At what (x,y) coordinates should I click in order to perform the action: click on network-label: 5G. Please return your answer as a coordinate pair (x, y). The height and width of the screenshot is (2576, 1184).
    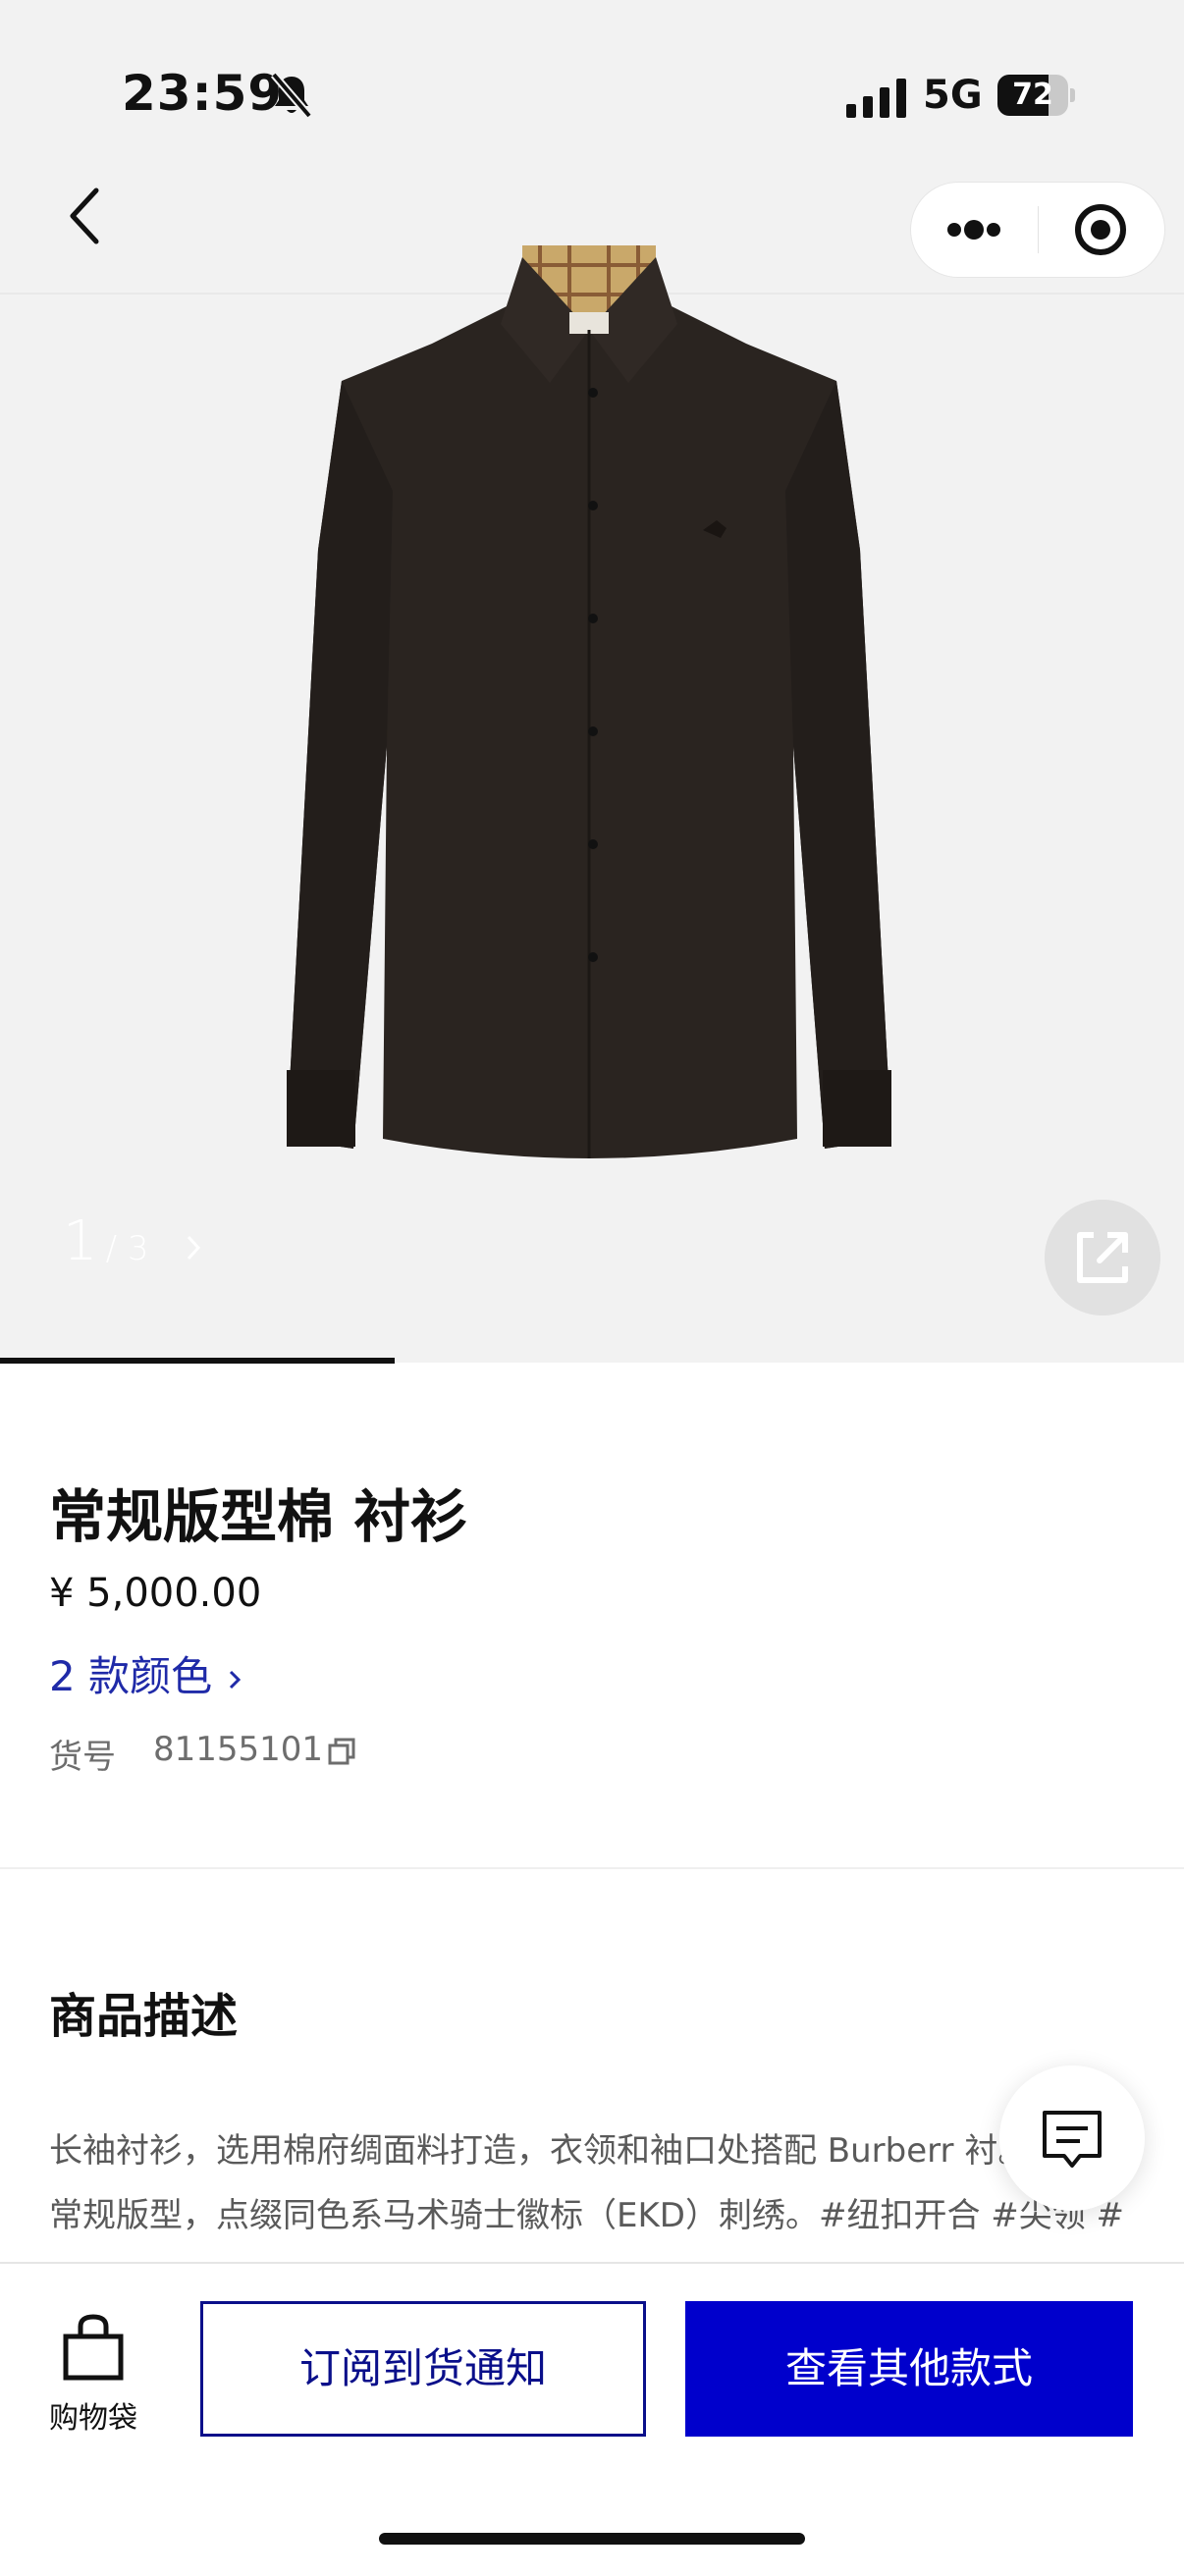
    Looking at the image, I should click on (953, 95).